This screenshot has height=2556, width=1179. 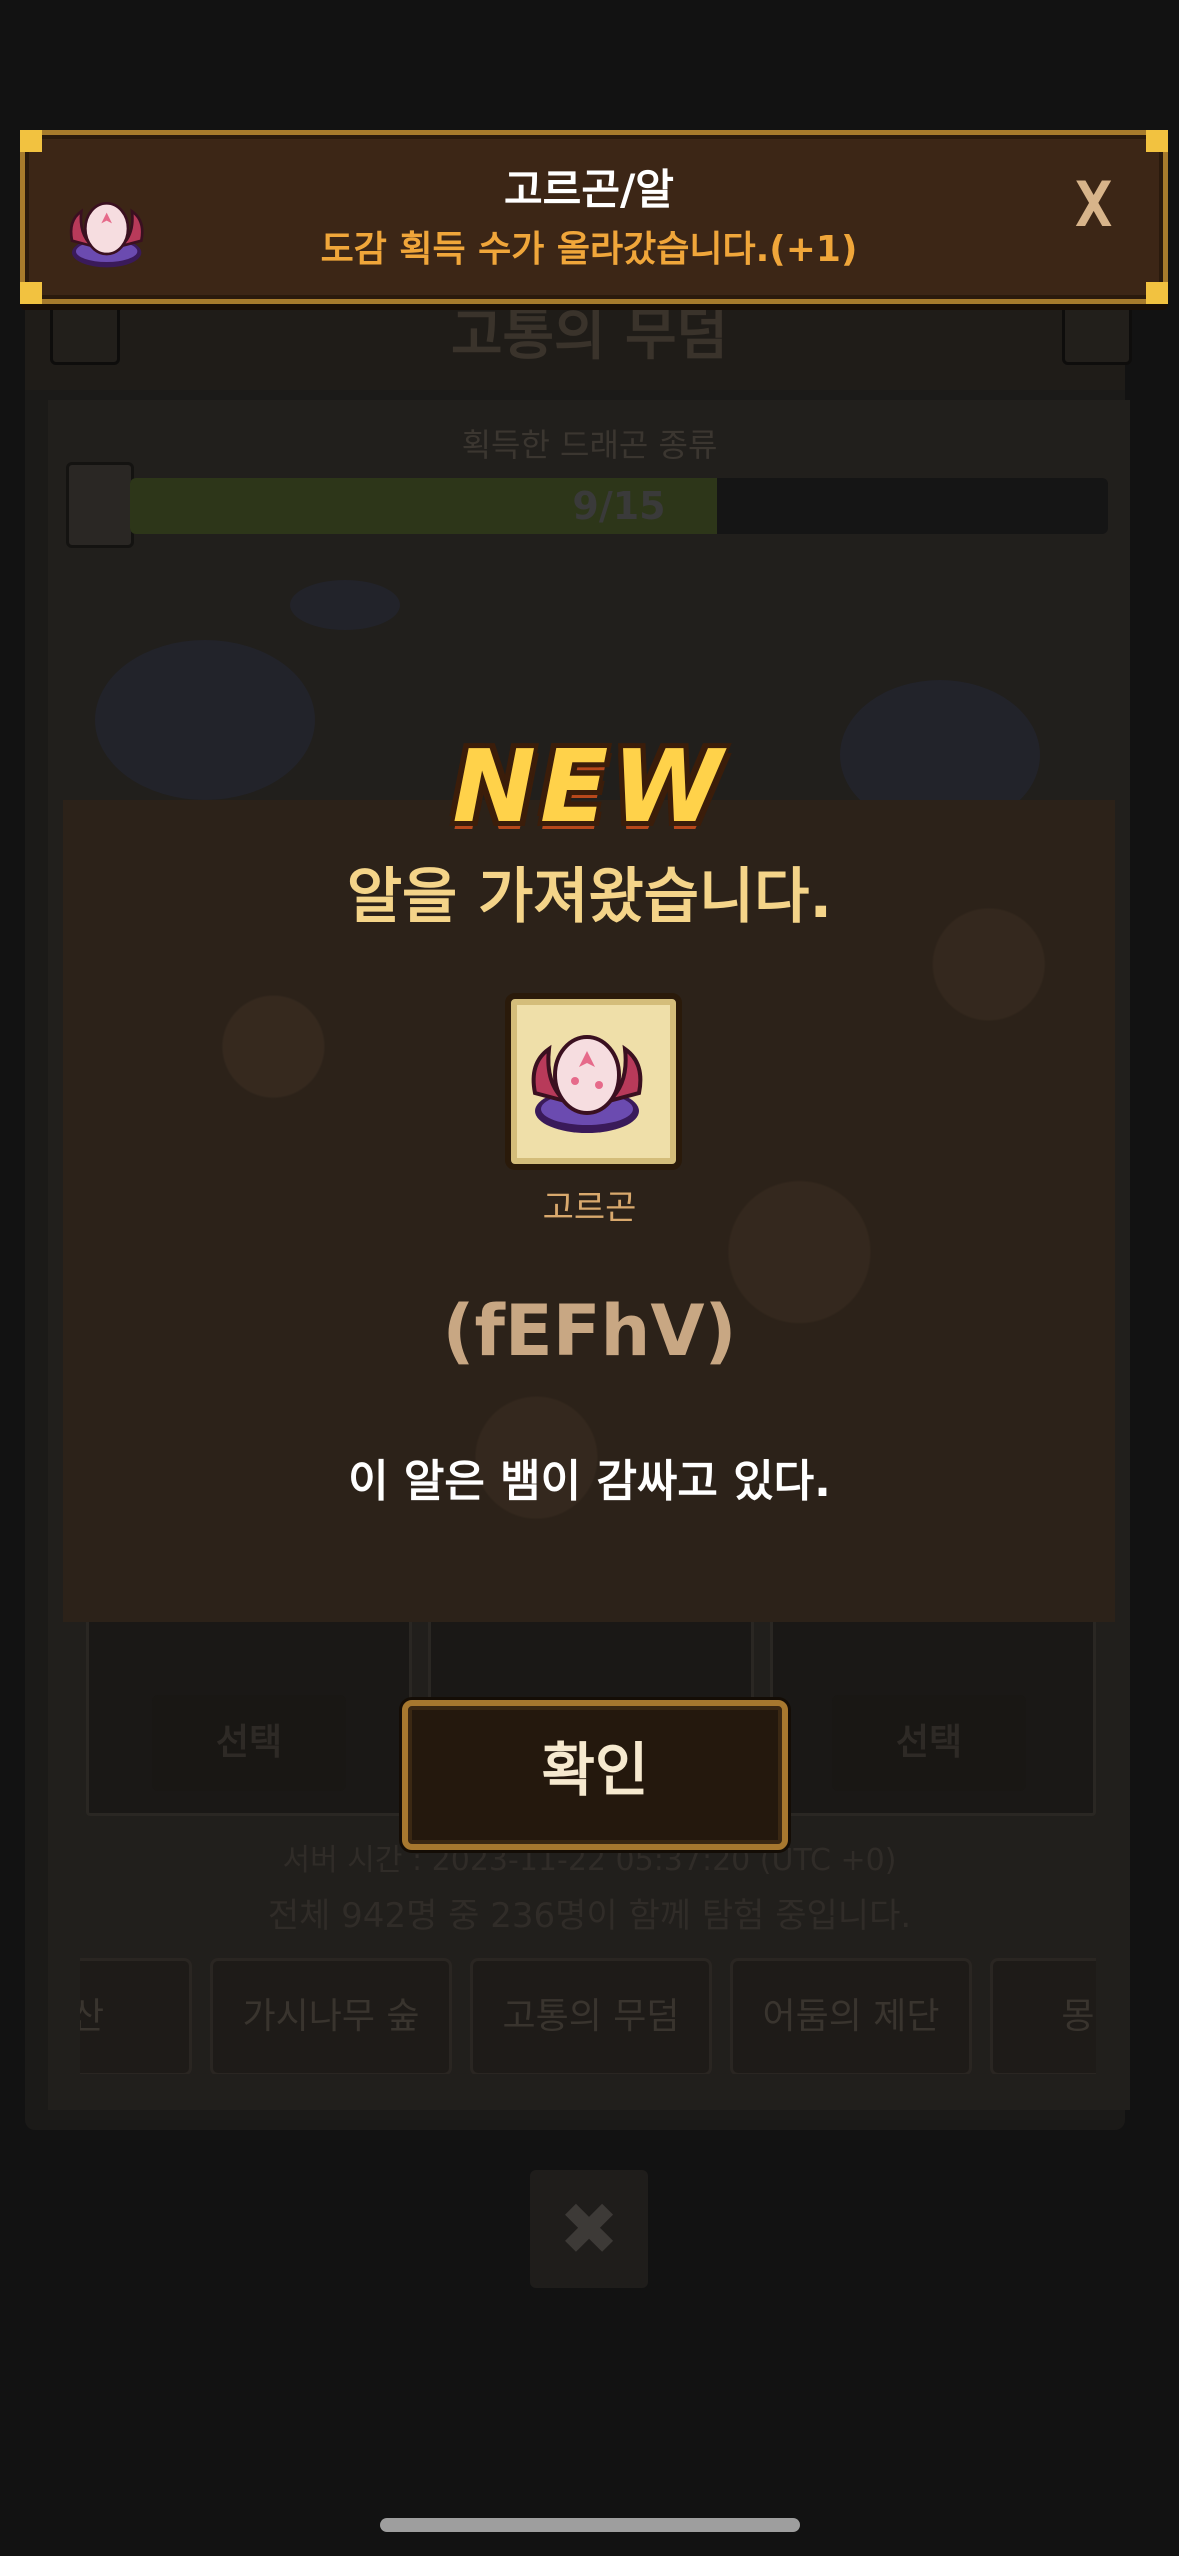 I want to click on item-code: (fEFhV), so click(x=589, y=1331).